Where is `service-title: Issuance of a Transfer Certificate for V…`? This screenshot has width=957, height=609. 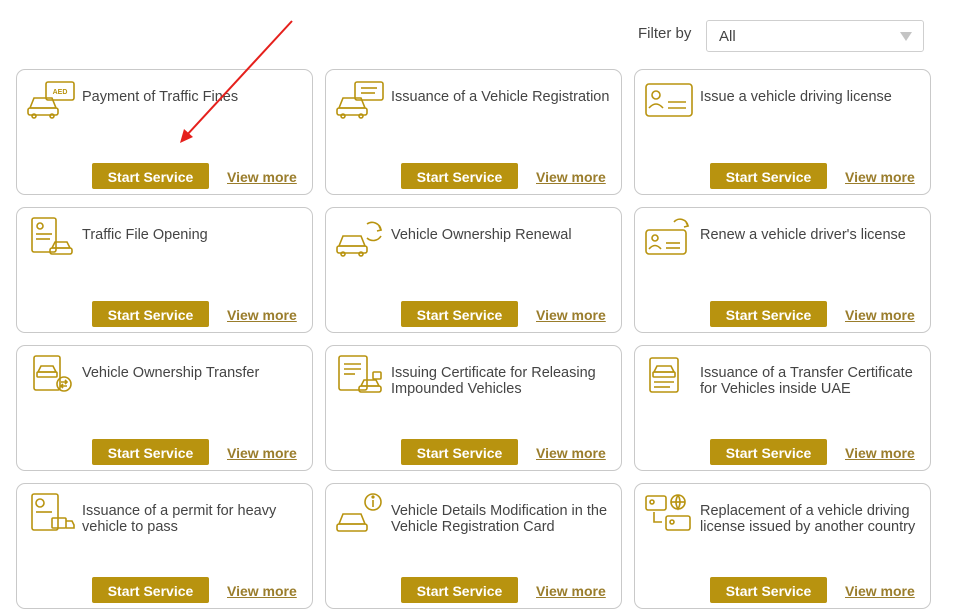
service-title: Issuance of a Transfer Certificate for V… is located at coordinates (806, 381).